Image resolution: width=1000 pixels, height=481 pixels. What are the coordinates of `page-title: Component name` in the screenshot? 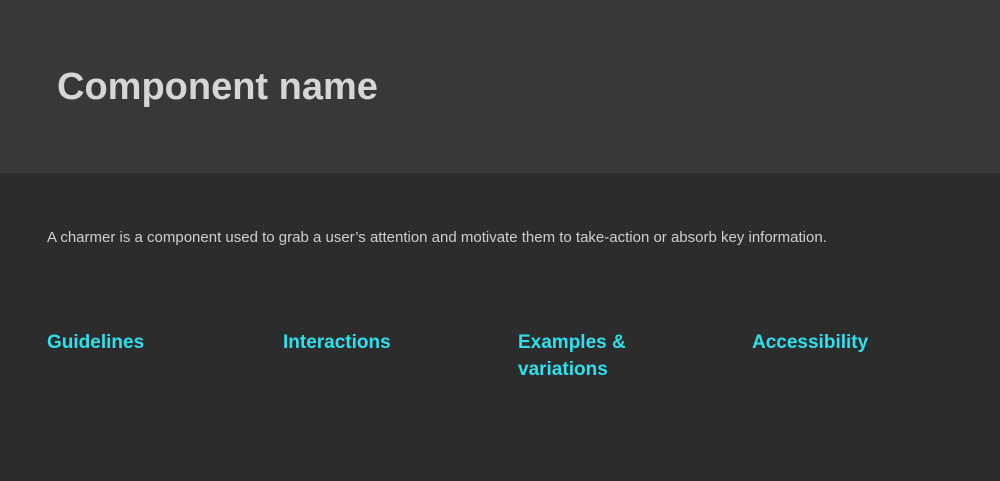 It's located at (217, 87).